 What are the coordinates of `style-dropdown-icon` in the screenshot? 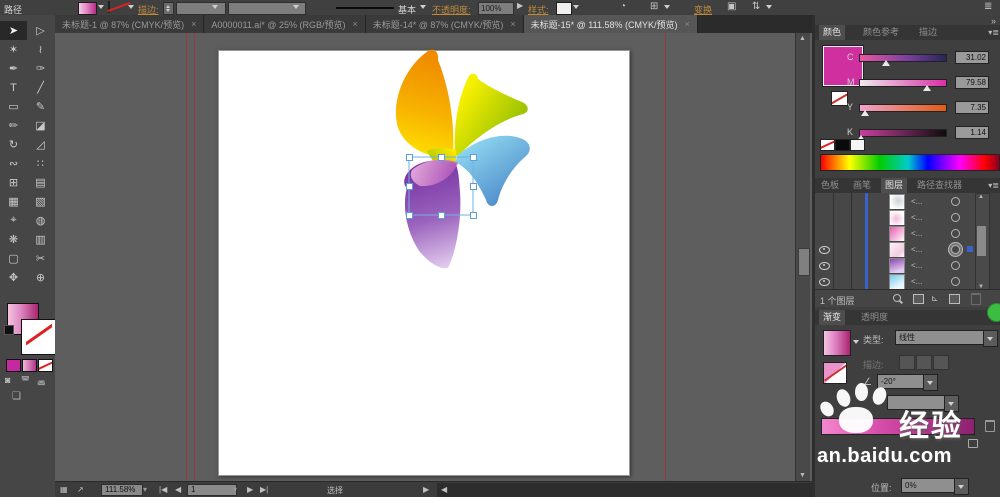 It's located at (576, 7).